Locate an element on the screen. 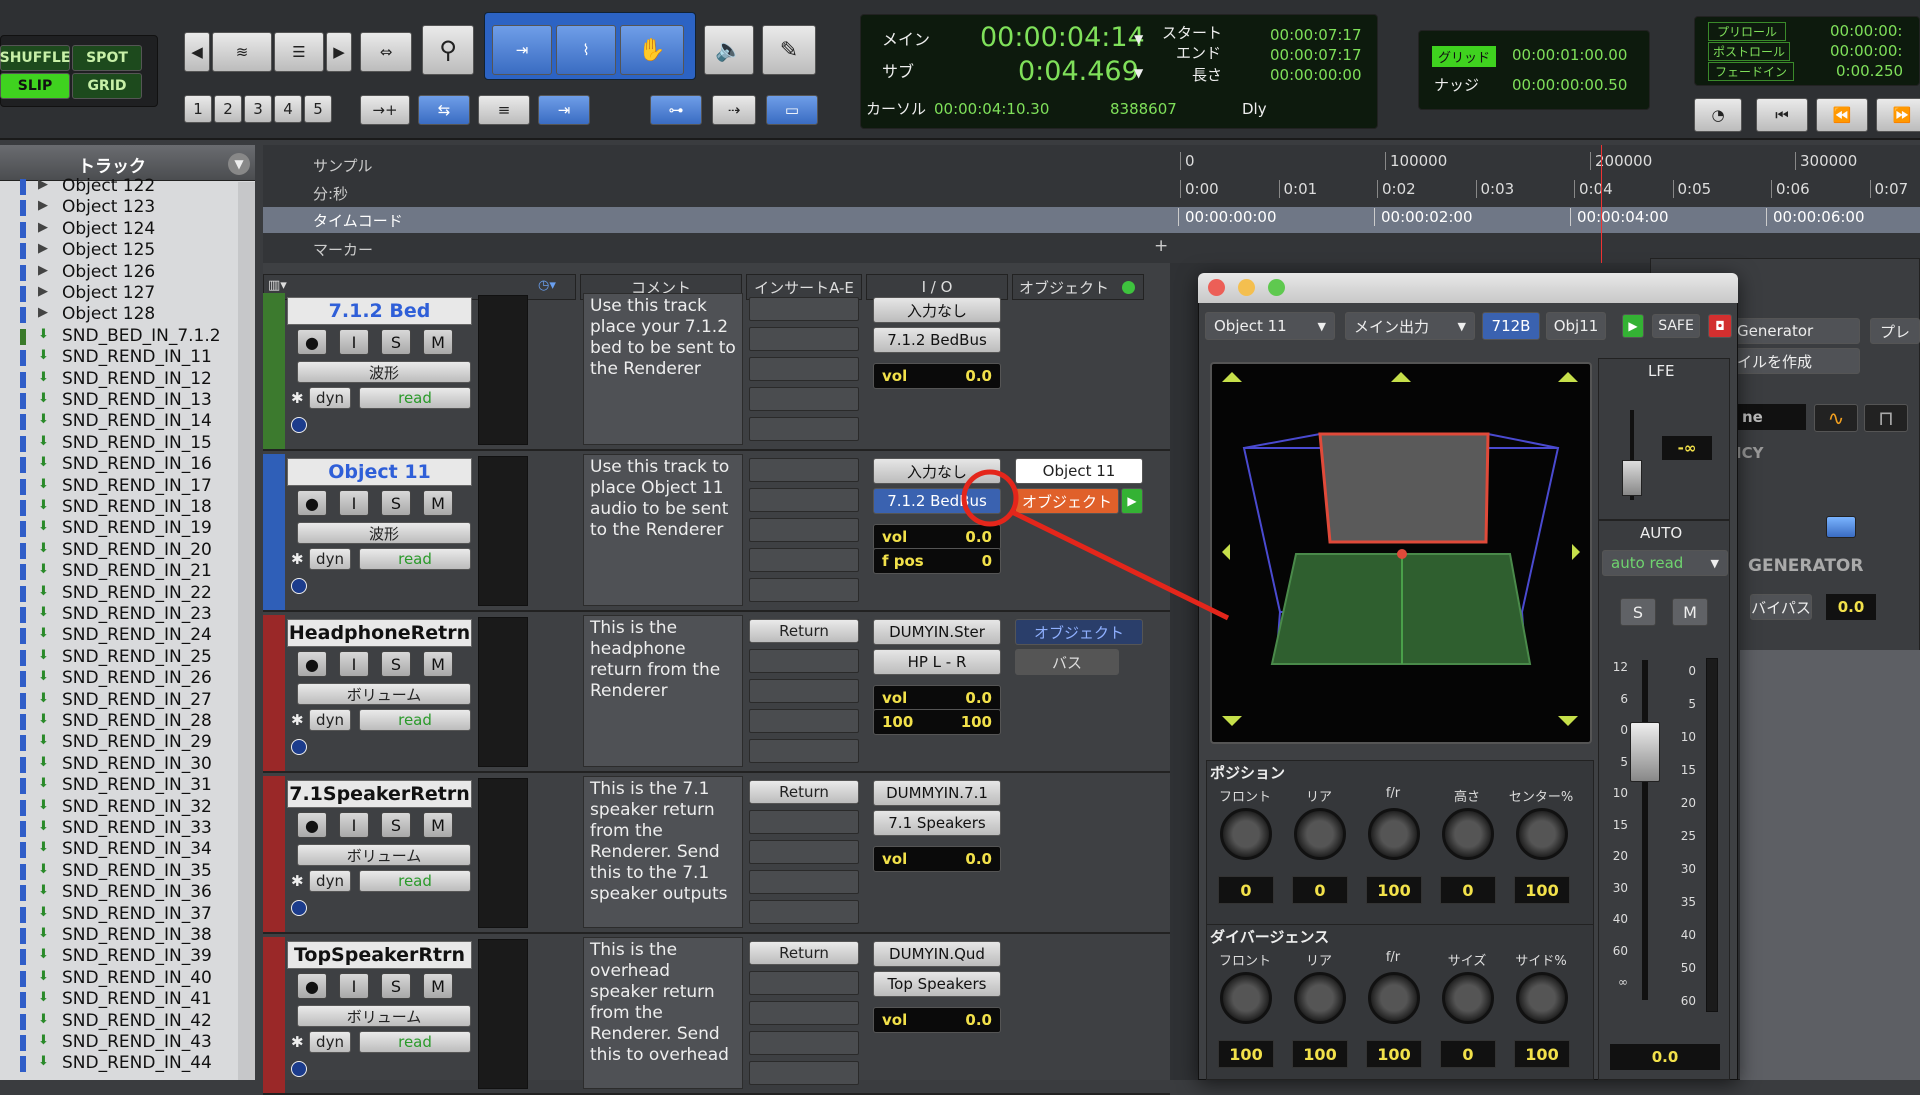  track-list-item: Object 128 is located at coordinates (108, 314).